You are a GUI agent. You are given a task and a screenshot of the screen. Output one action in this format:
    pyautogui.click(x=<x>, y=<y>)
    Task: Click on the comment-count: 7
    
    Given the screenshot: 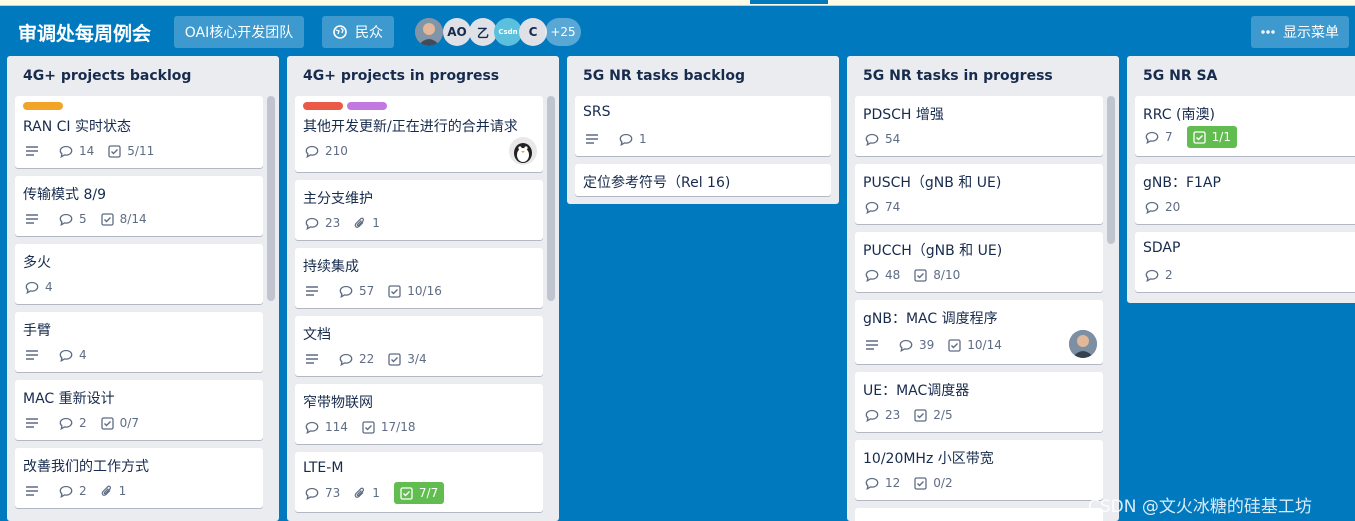 What is the action you would take?
    pyautogui.click(x=1169, y=137)
    